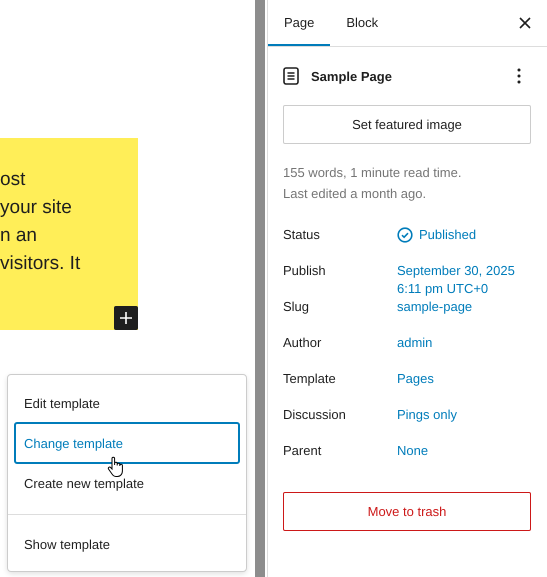 The height and width of the screenshot is (577, 547). I want to click on field-label: Slug, so click(296, 307).